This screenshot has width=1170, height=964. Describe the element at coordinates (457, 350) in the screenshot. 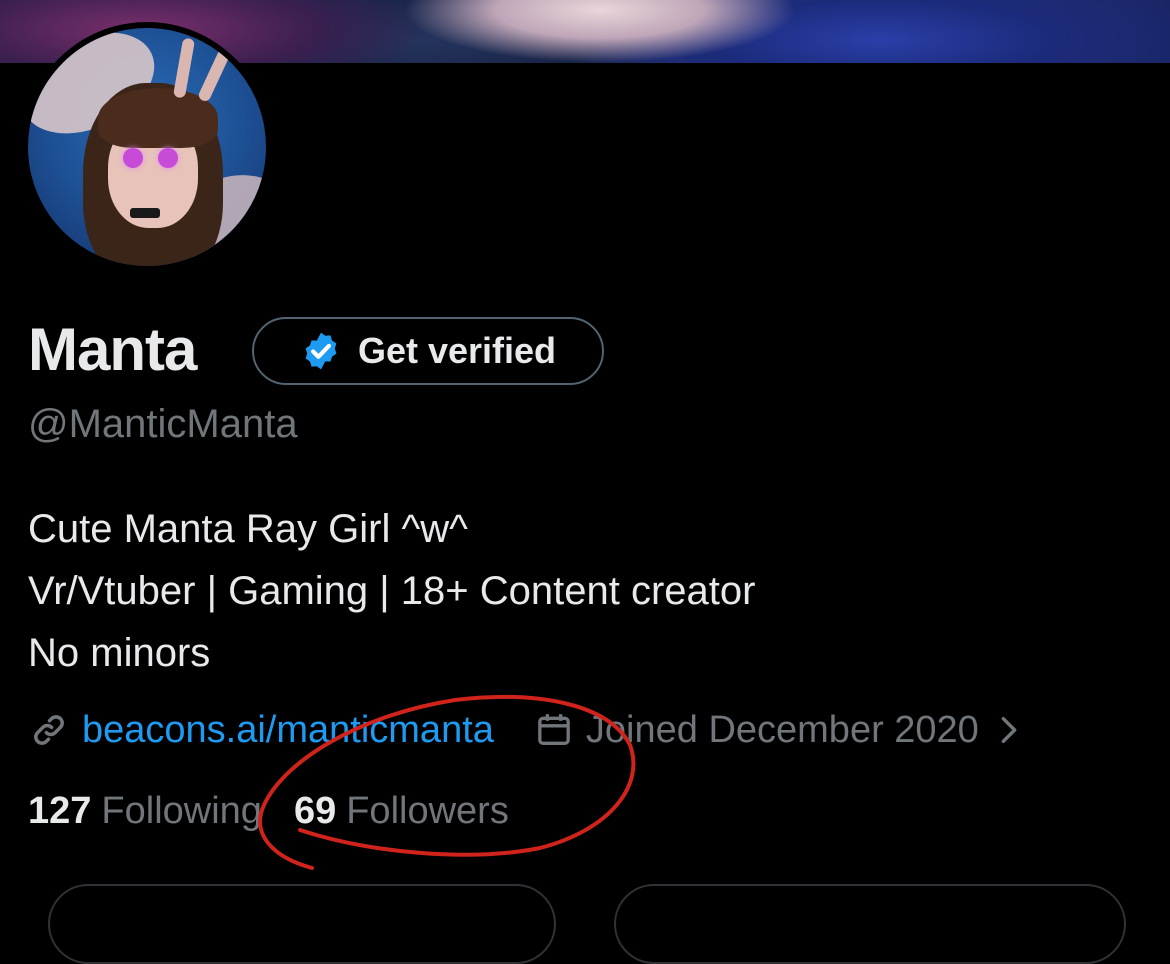

I see `get-verified-label: Get verified` at that location.